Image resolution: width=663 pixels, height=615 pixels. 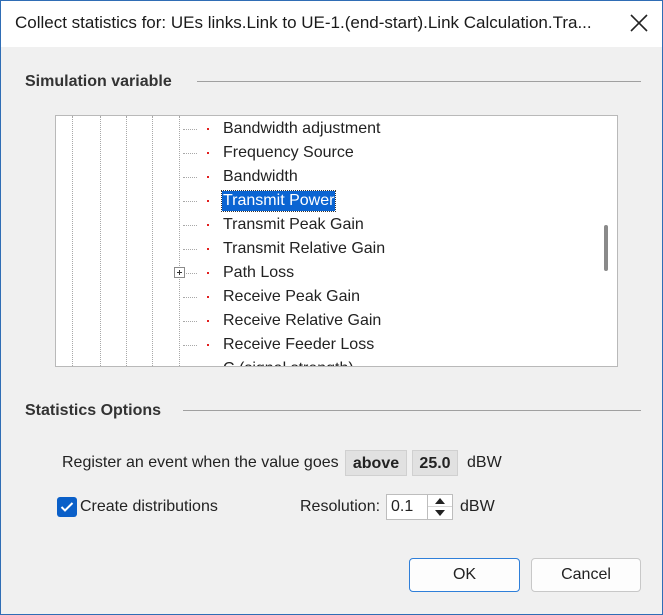 I want to click on spin-up-button, so click(x=440, y=501).